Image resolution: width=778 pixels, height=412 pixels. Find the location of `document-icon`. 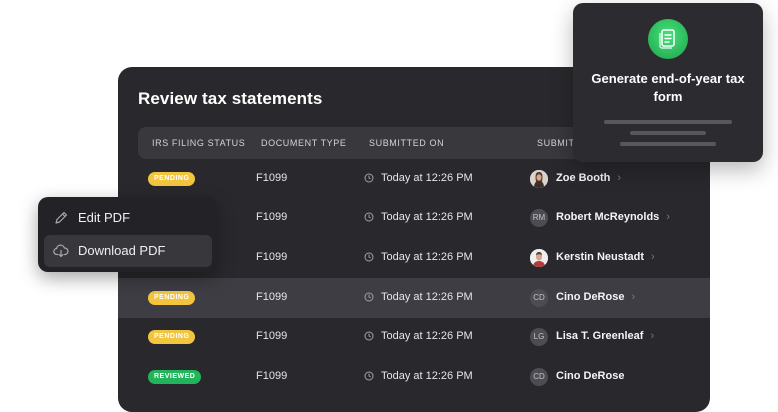

document-icon is located at coordinates (668, 39).